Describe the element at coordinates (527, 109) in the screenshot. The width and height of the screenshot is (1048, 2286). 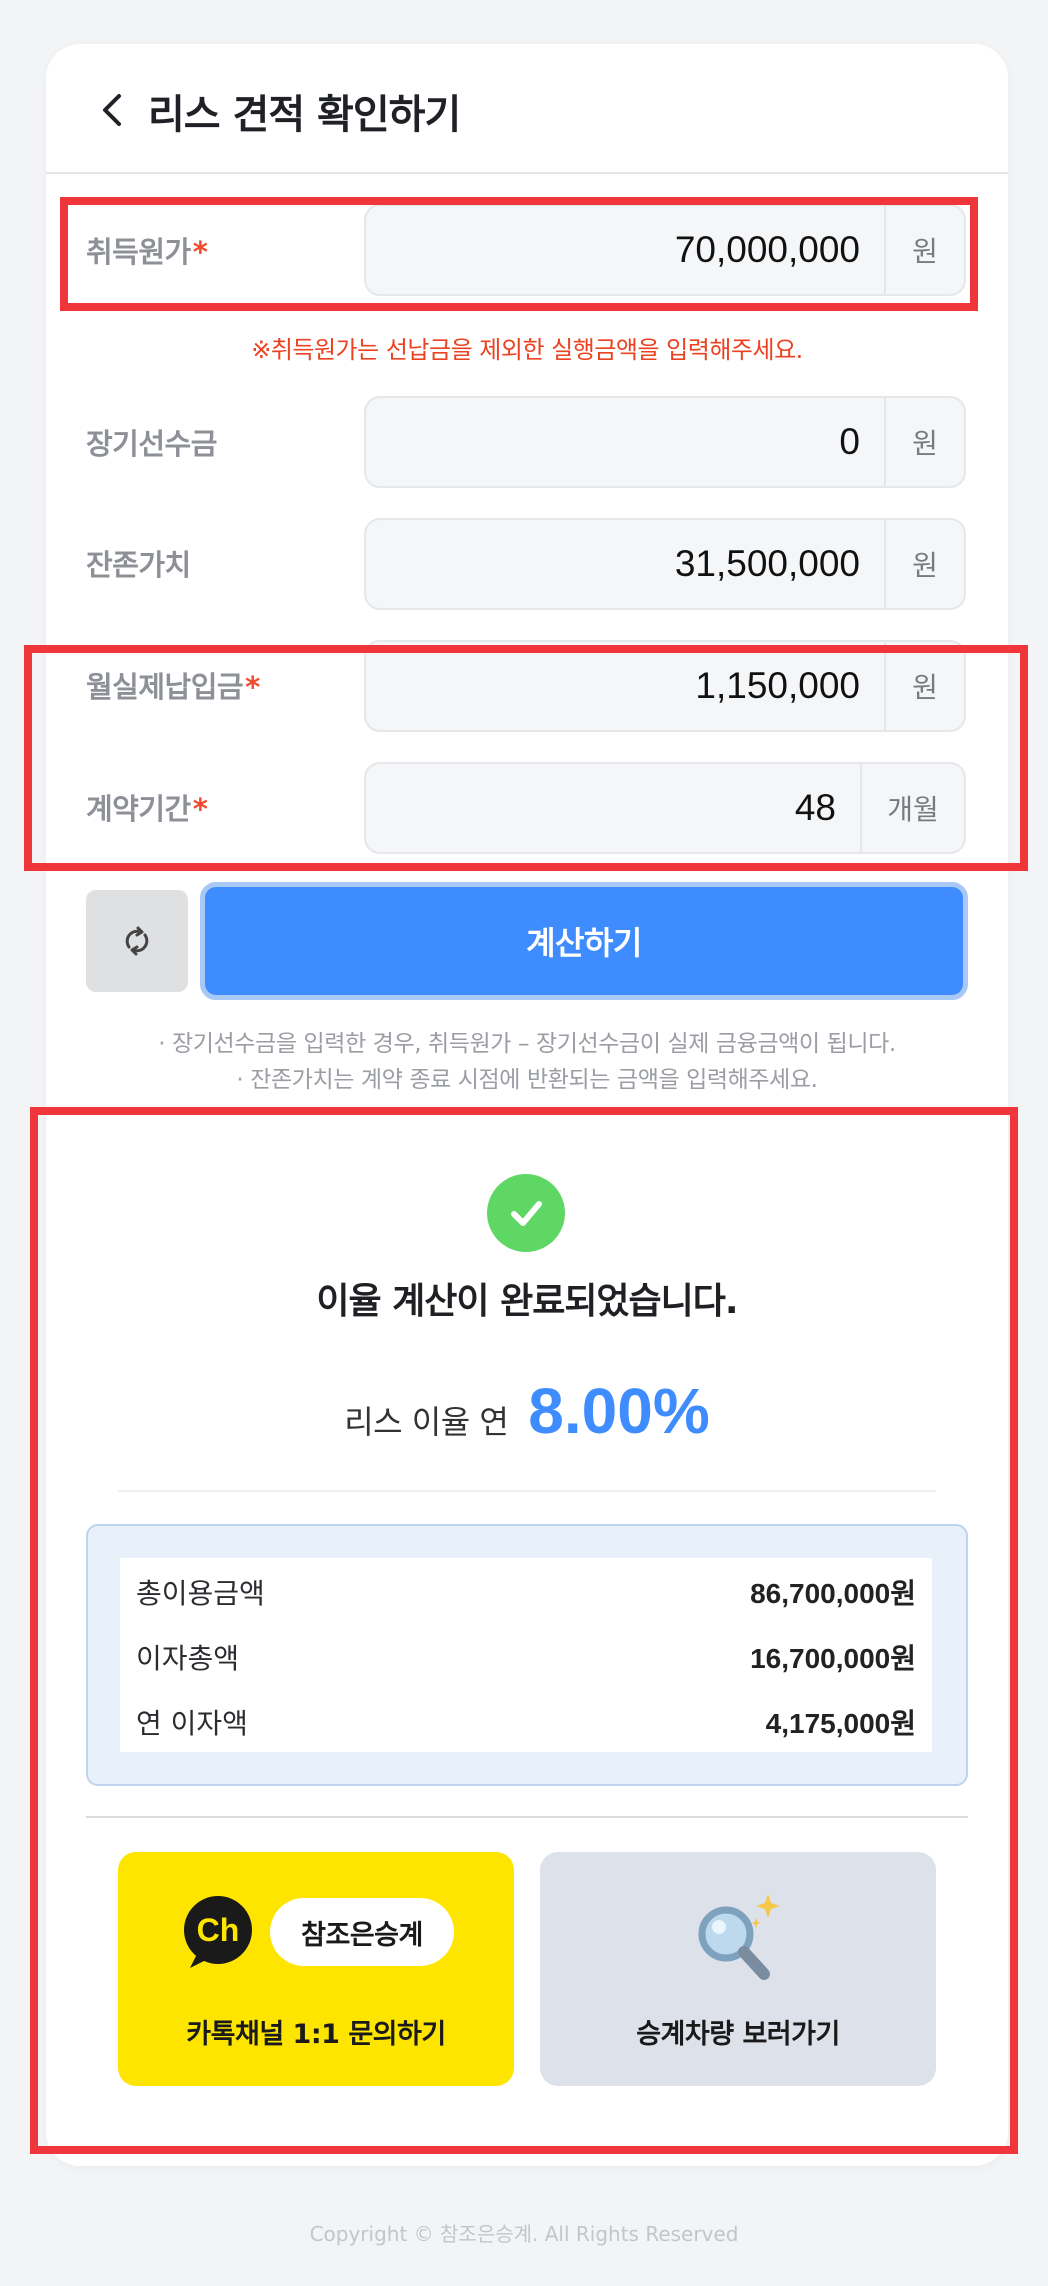
I see `header: 리스 견적 확인하기` at that location.